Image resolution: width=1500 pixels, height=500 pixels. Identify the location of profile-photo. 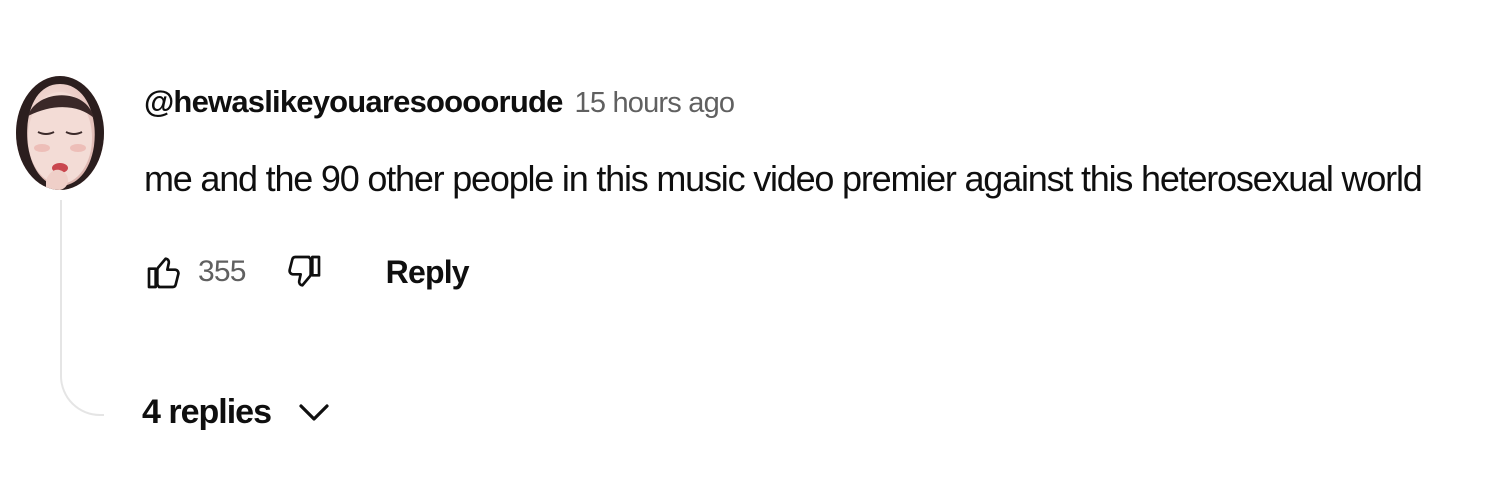
(60, 133).